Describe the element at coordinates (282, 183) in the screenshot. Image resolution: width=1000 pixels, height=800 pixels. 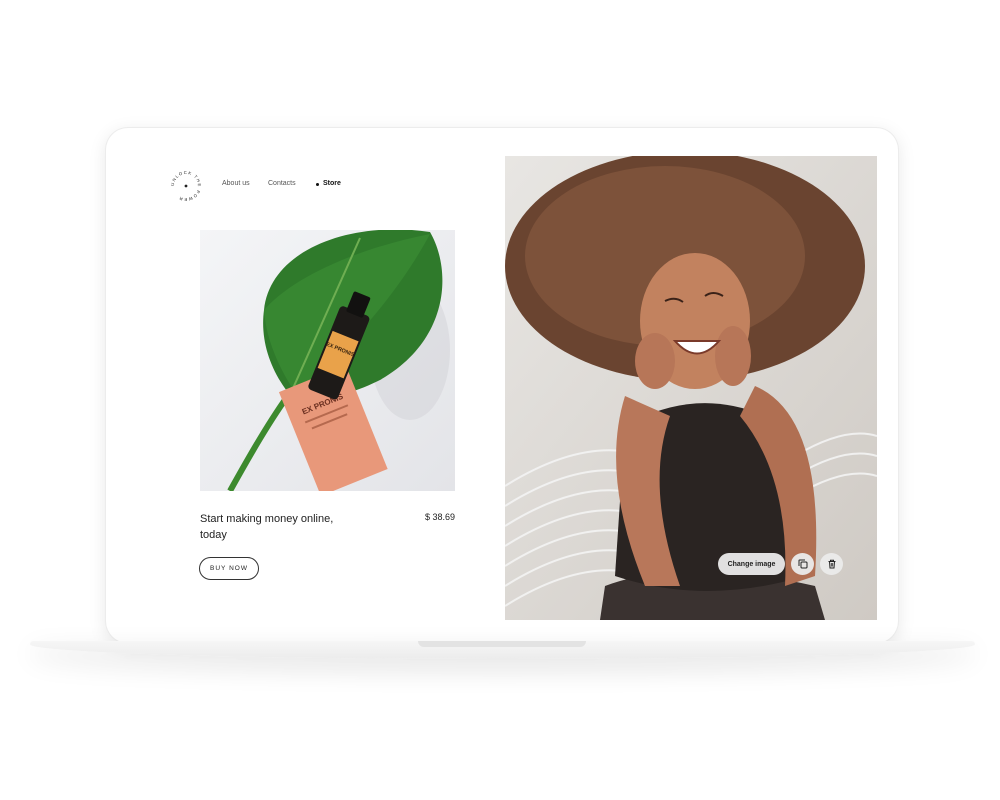
I see `nav-contacts: Contacts` at that location.